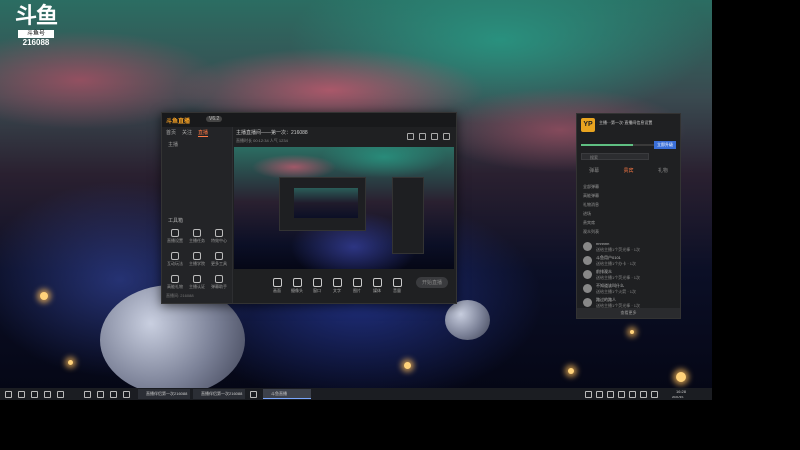 Image resolution: width=800 pixels, height=450 pixels. Describe the element at coordinates (615, 156) in the screenshot. I see `search-input: 搜索` at that location.